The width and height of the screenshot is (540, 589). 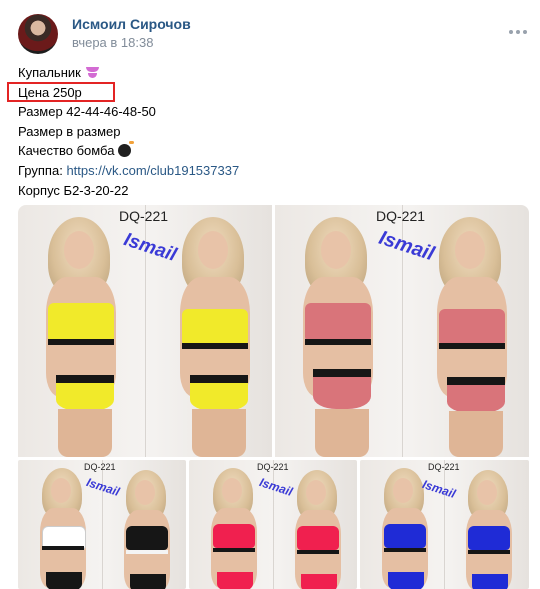 I want to click on more-horizontal-icon, so click(x=518, y=32).